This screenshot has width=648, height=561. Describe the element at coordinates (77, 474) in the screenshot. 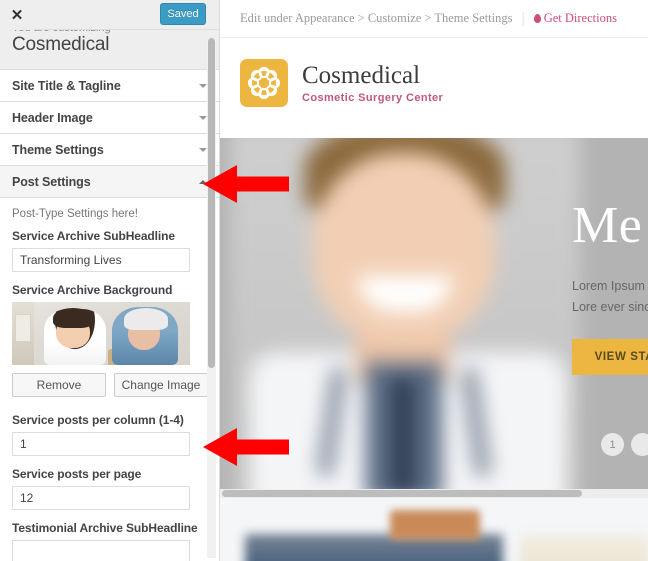

I see `label-service-posts-per-page: Service posts per page` at that location.